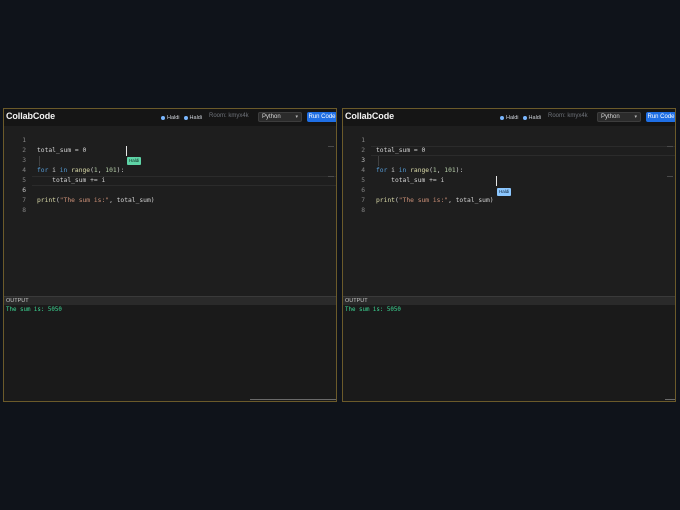  Describe the element at coordinates (24, 200) in the screenshot. I see `code-line: 7` at that location.